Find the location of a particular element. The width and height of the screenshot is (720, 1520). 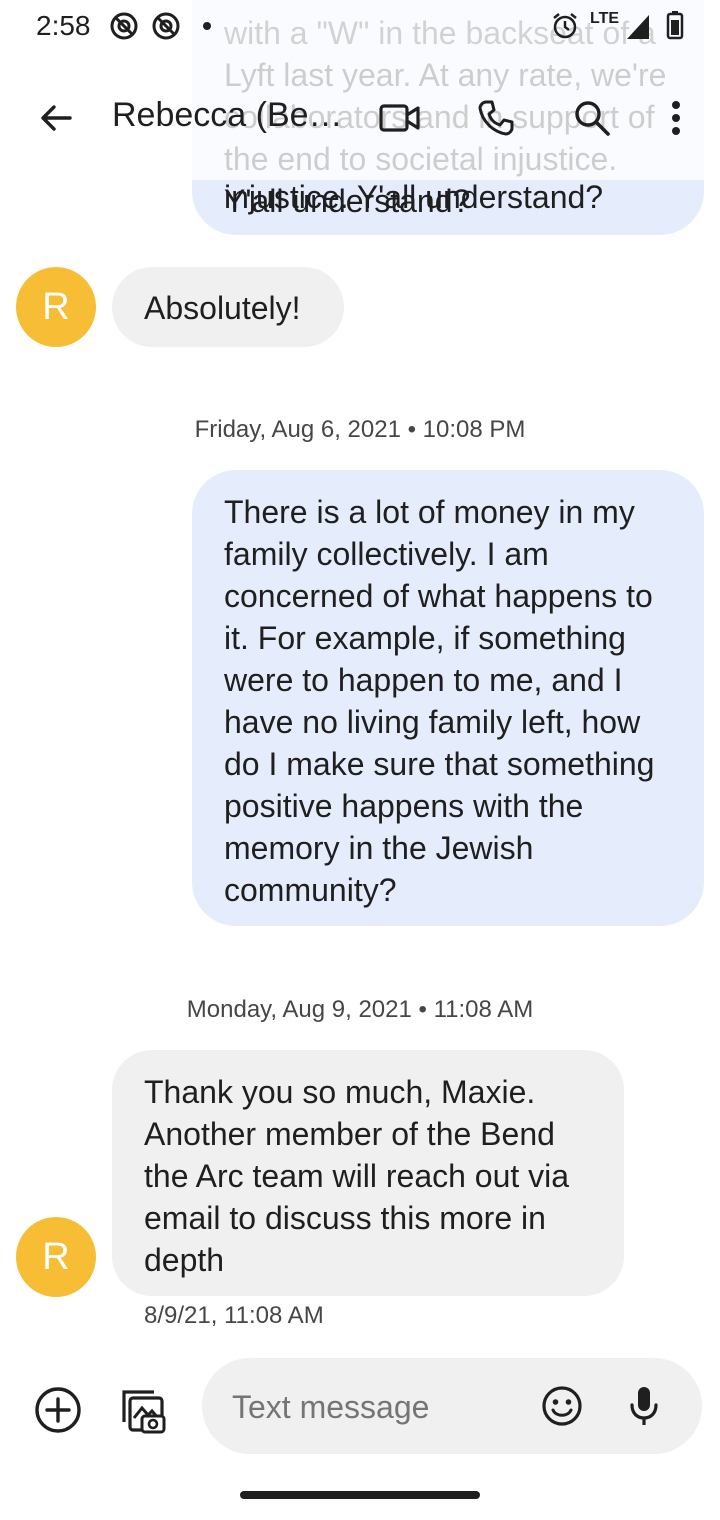

message-composer is located at coordinates (452, 1406).